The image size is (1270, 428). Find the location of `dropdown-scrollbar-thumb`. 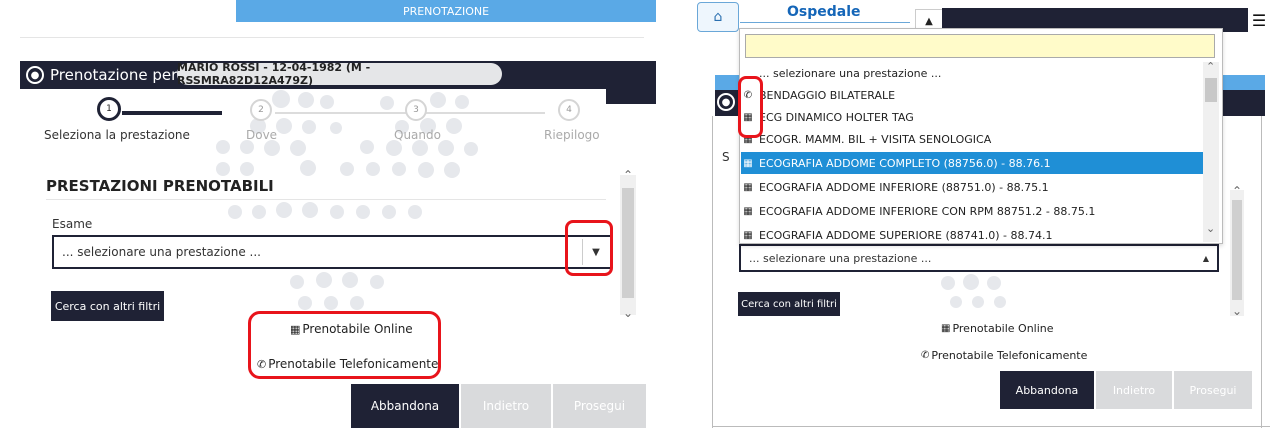

dropdown-scrollbar-thumb is located at coordinates (1211, 90).